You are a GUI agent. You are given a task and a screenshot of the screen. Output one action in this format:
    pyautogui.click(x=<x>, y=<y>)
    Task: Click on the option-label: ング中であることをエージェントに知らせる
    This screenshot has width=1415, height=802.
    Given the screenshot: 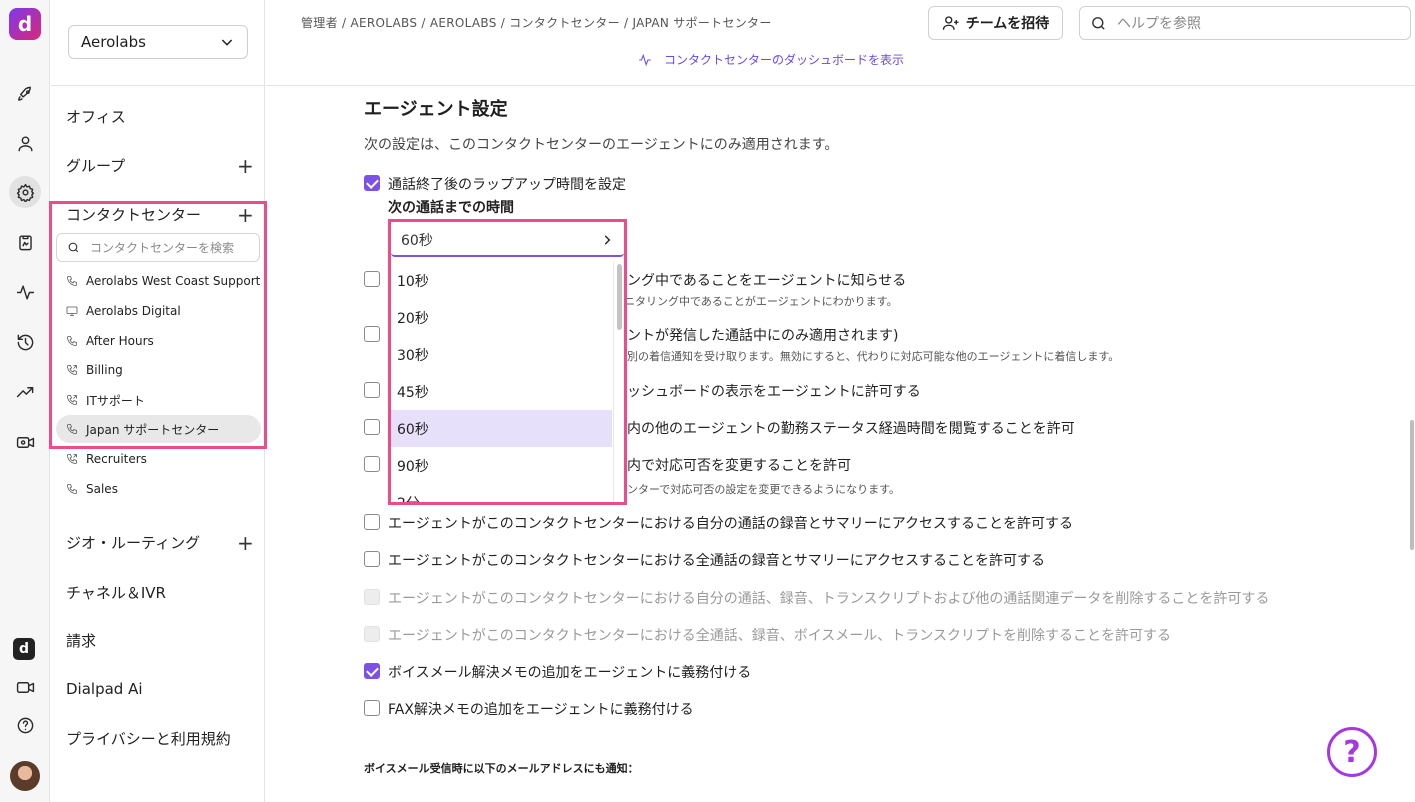 What is the action you would take?
    pyautogui.click(x=767, y=281)
    